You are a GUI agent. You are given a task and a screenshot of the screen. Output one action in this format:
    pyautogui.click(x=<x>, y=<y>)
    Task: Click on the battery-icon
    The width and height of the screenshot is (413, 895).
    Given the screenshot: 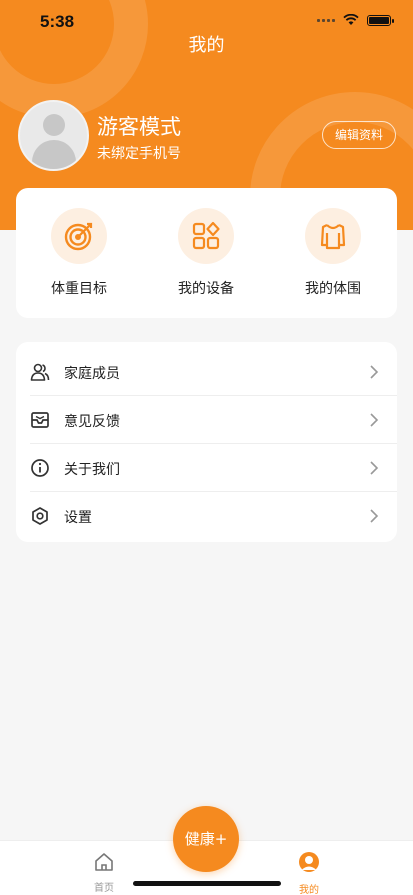 What is the action you would take?
    pyautogui.click(x=380, y=20)
    